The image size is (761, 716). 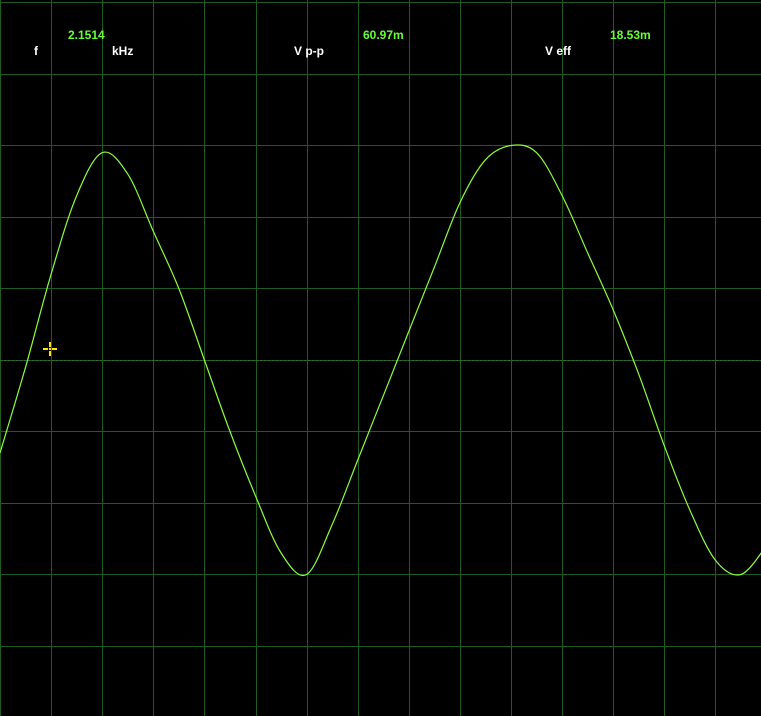 I want to click on frequency-label: f, so click(x=36, y=51).